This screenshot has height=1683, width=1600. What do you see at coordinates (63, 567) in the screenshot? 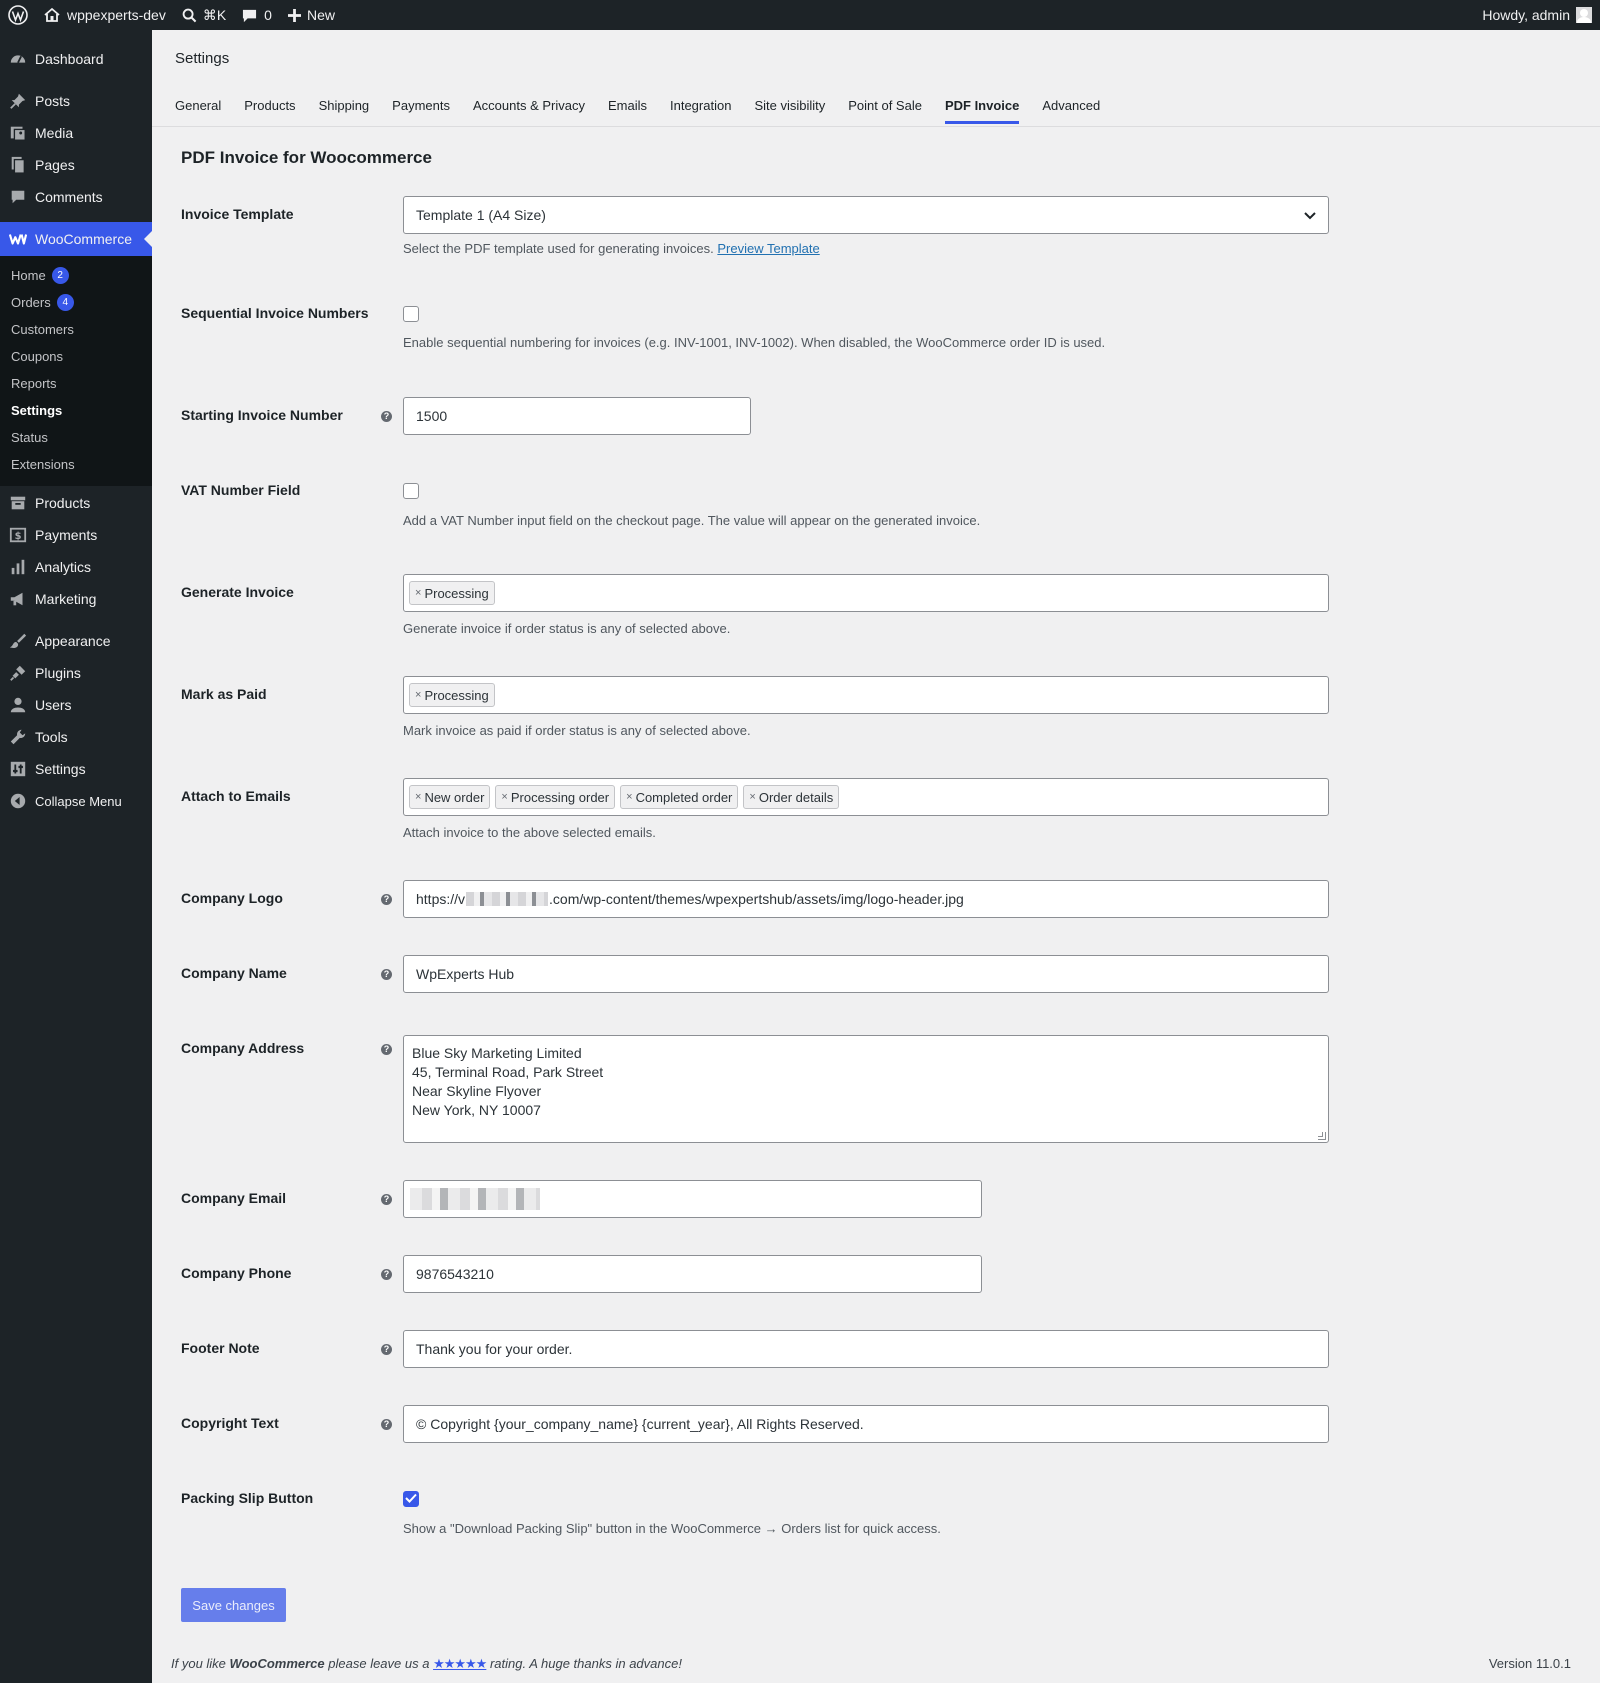
I see `sidebar-item-label: Analytics` at bounding box center [63, 567].